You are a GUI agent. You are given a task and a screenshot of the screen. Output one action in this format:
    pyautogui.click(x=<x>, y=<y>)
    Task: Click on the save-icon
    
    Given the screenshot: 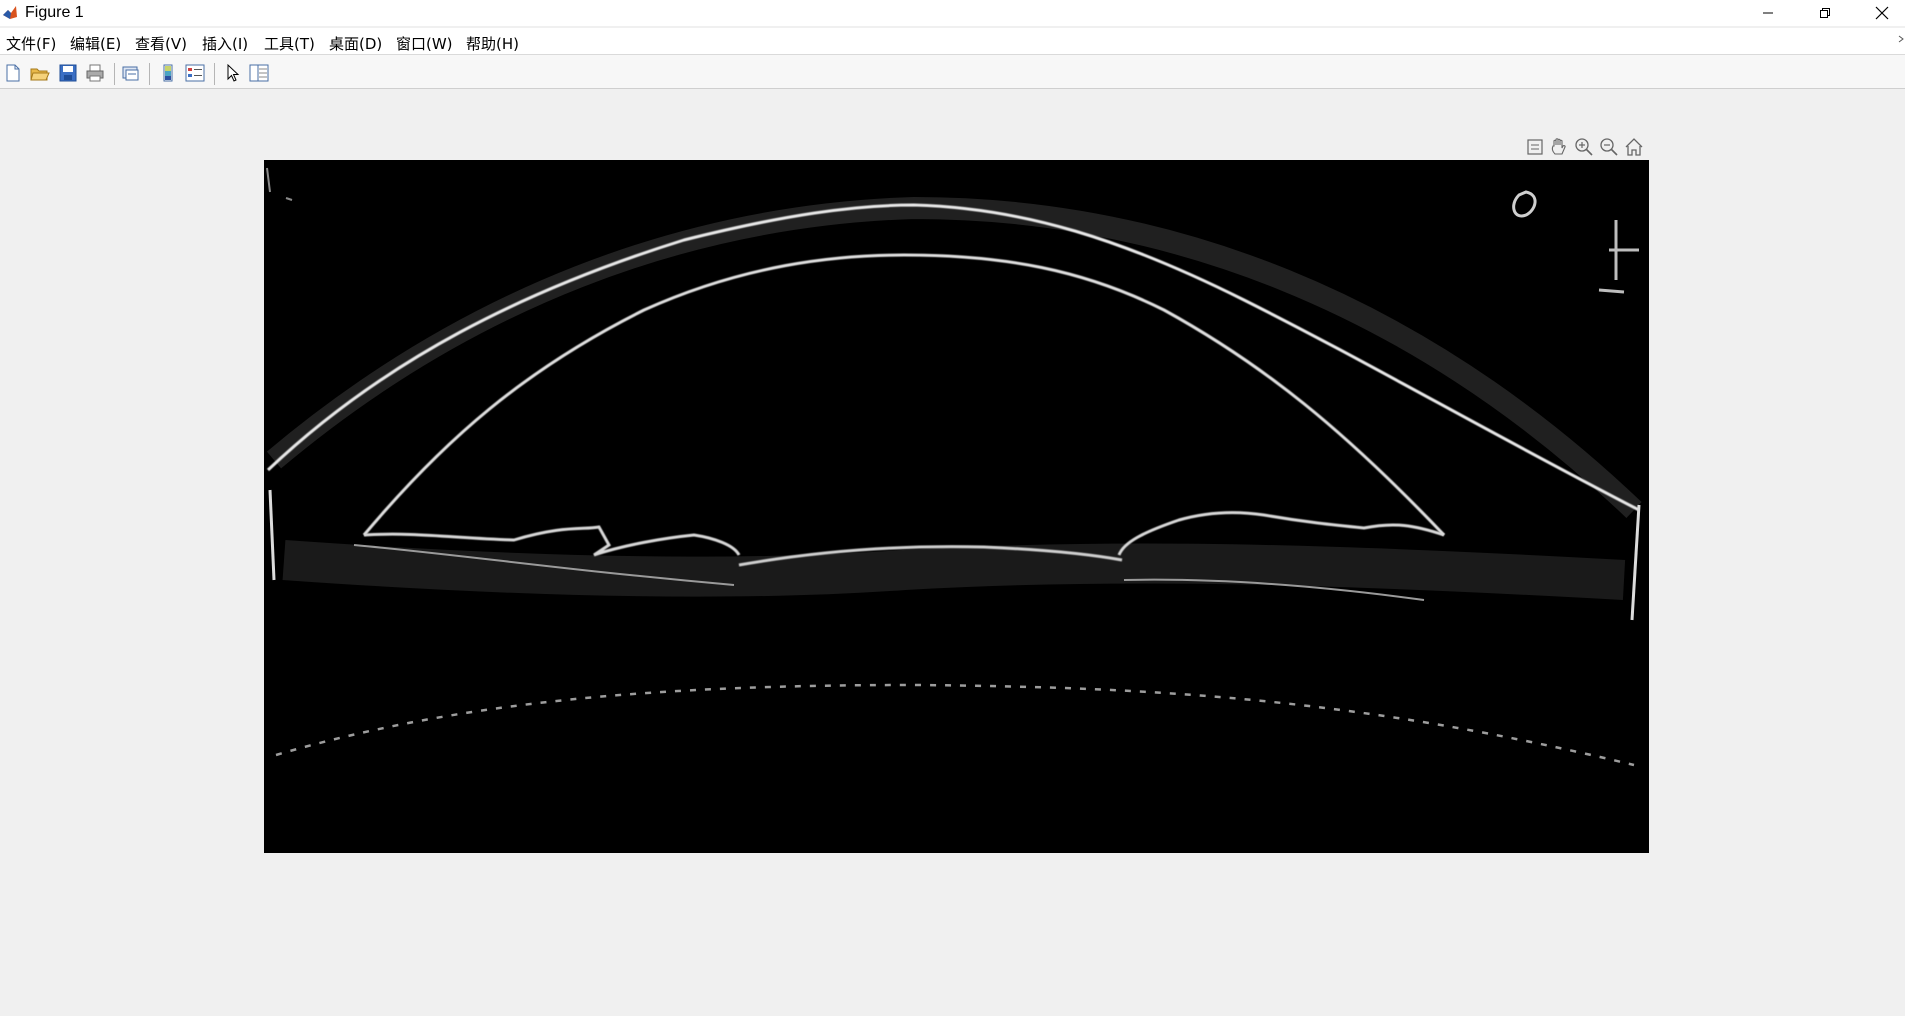 What is the action you would take?
    pyautogui.click(x=68, y=73)
    